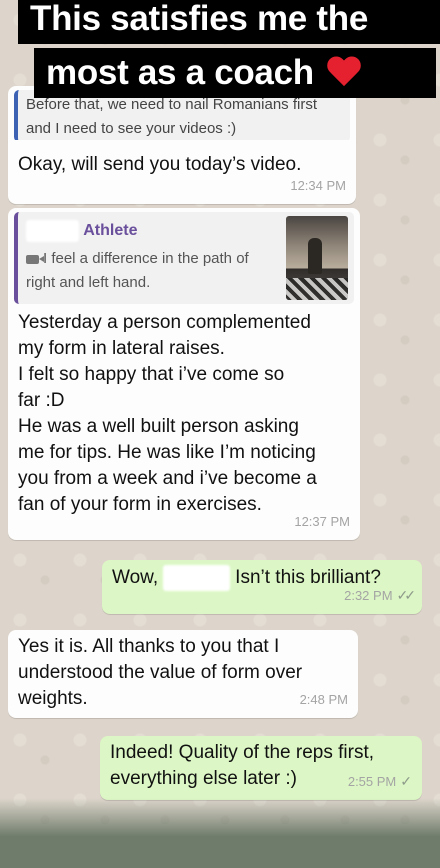 The height and width of the screenshot is (868, 440). What do you see at coordinates (81, 231) in the screenshot?
I see `quoted-sender: xxxxxx Athlete` at bounding box center [81, 231].